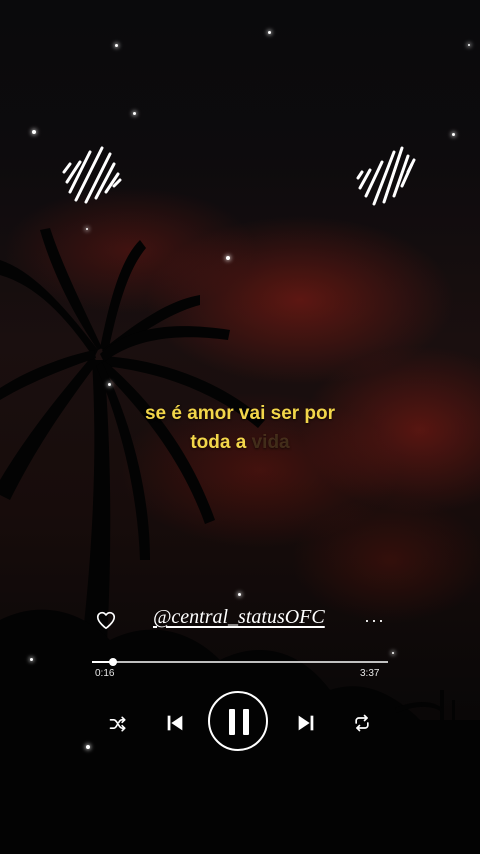 The height and width of the screenshot is (854, 480). What do you see at coordinates (306, 723) in the screenshot?
I see `skip-next-icon` at bounding box center [306, 723].